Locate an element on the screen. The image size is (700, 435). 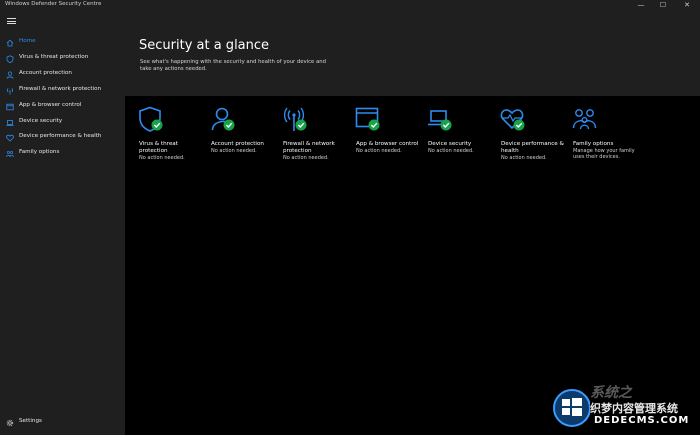
tile-account-protection: Account protection No action needed. is located at coordinates (234, 141).